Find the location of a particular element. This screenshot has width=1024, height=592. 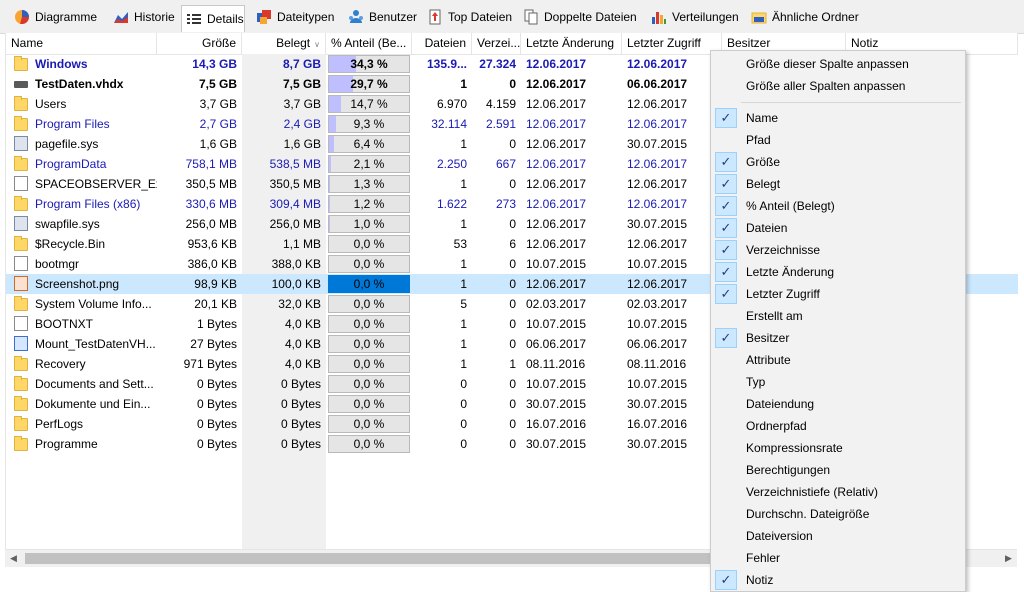

menu-item-column-attribute: Attribute is located at coordinates (838, 360).